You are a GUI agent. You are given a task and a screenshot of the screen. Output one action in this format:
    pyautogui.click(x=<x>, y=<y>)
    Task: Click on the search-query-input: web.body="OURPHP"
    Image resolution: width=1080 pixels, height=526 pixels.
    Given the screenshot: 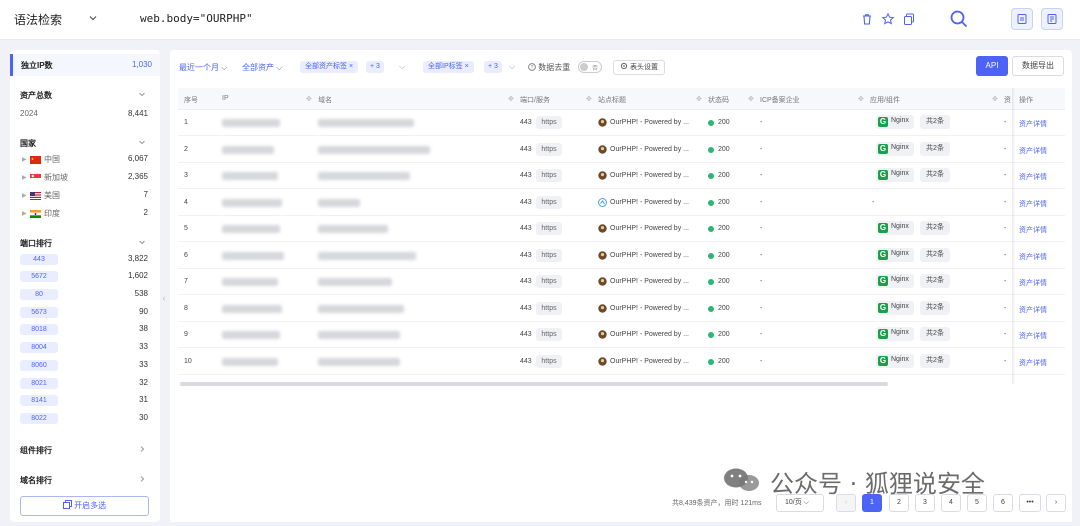 What is the action you would take?
    pyautogui.click(x=196, y=18)
    